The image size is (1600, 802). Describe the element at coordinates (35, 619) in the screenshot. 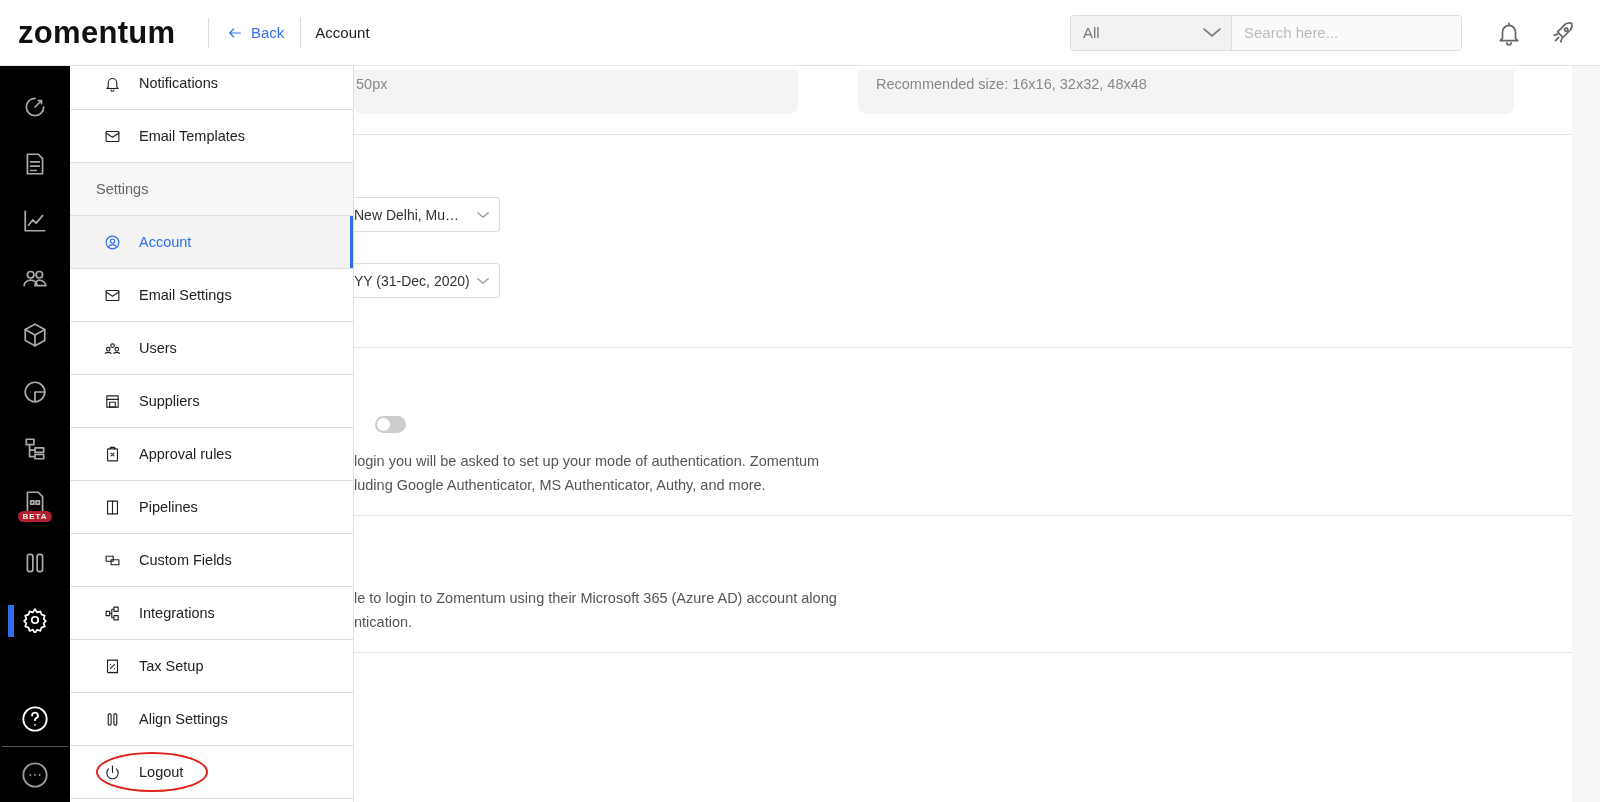

I see `settings-icon` at that location.